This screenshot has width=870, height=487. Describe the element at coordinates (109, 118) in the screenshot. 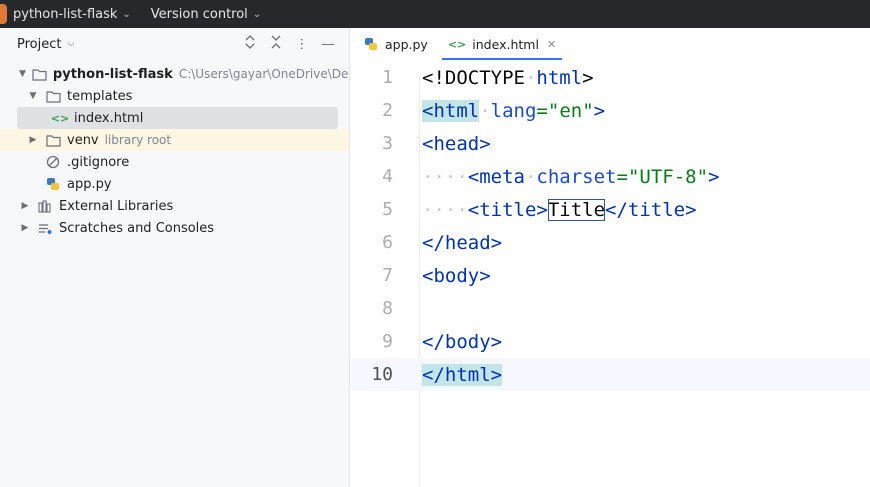

I see `tree-item-label: index.html` at that location.